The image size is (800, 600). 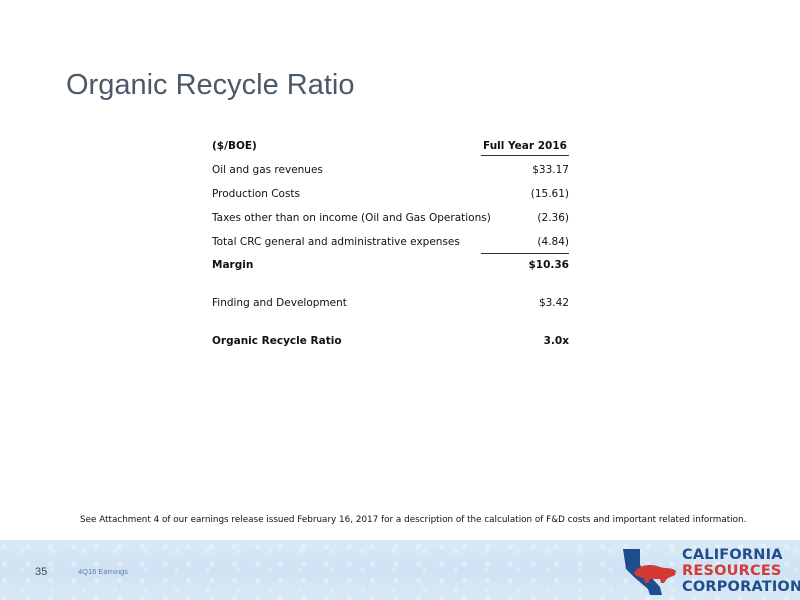 What do you see at coordinates (210, 85) in the screenshot?
I see `page-title: Organic Recycle Ratio` at bounding box center [210, 85].